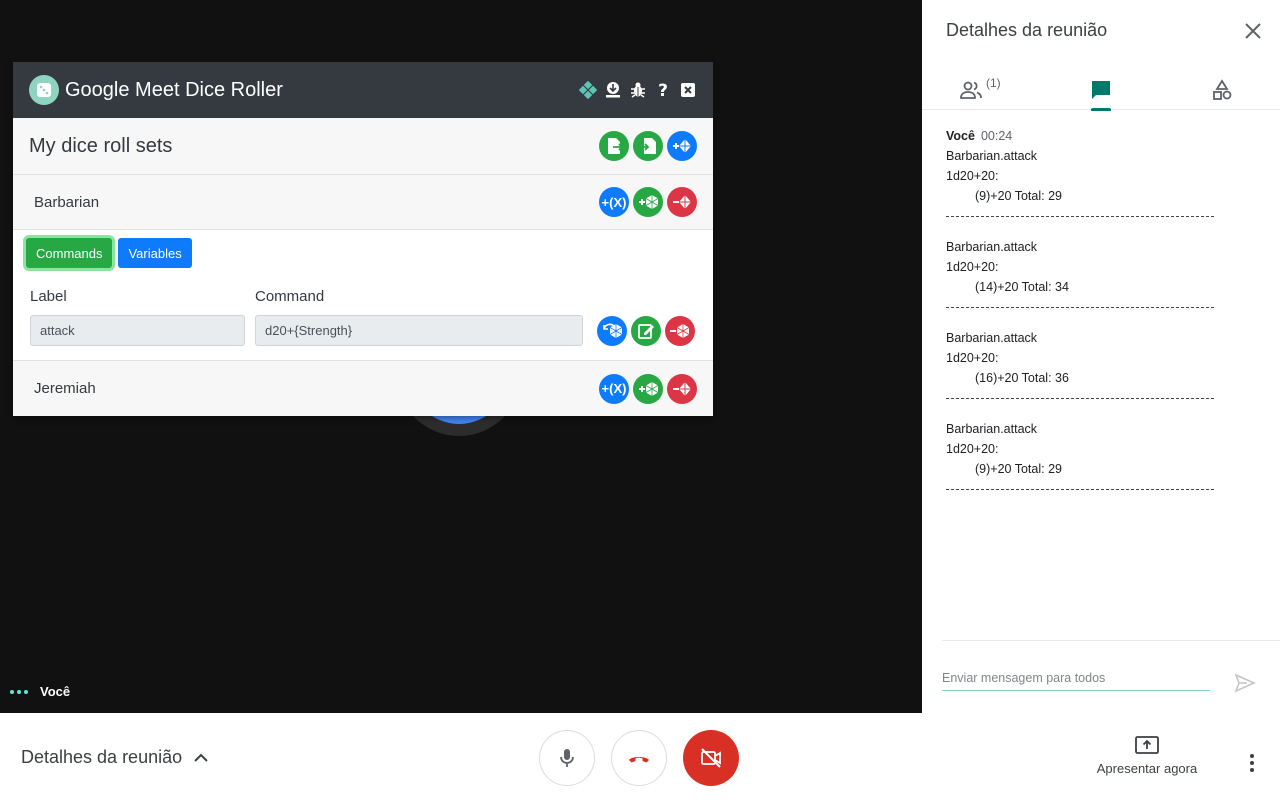  I want to click on more-options-icon, so click(1252, 763).